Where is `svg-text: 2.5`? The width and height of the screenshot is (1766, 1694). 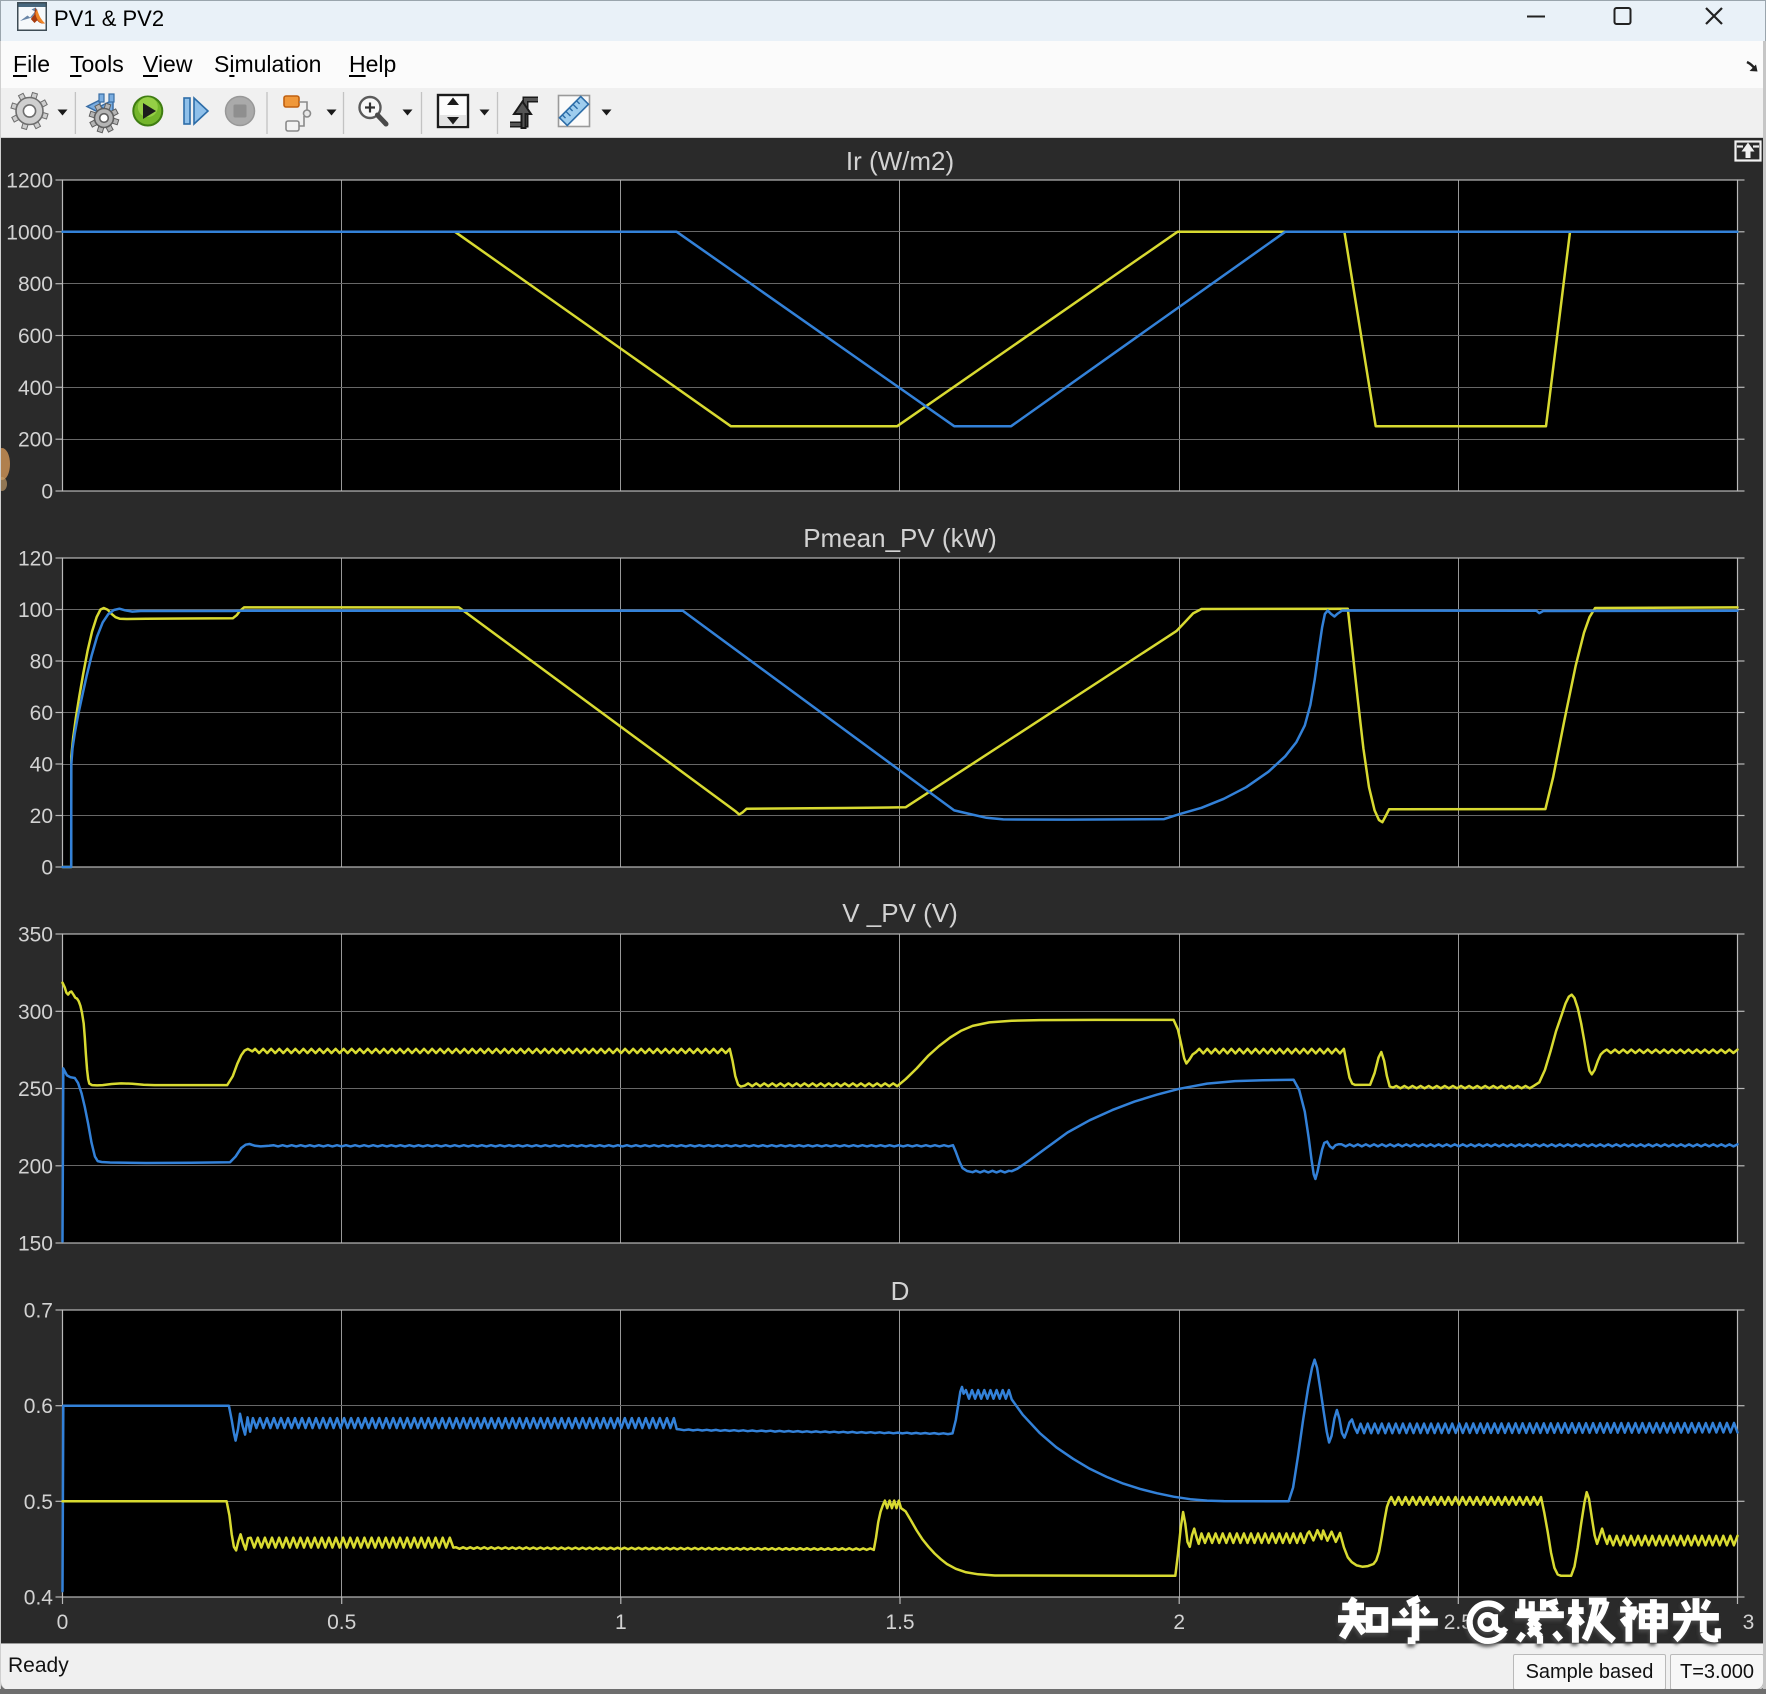
svg-text: 2.5 is located at coordinates (1458, 1622).